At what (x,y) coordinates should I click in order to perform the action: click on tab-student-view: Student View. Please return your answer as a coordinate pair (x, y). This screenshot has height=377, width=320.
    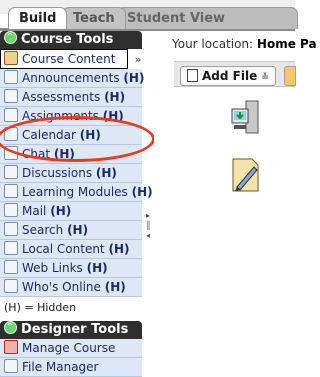
    Looking at the image, I should click on (207, 18).